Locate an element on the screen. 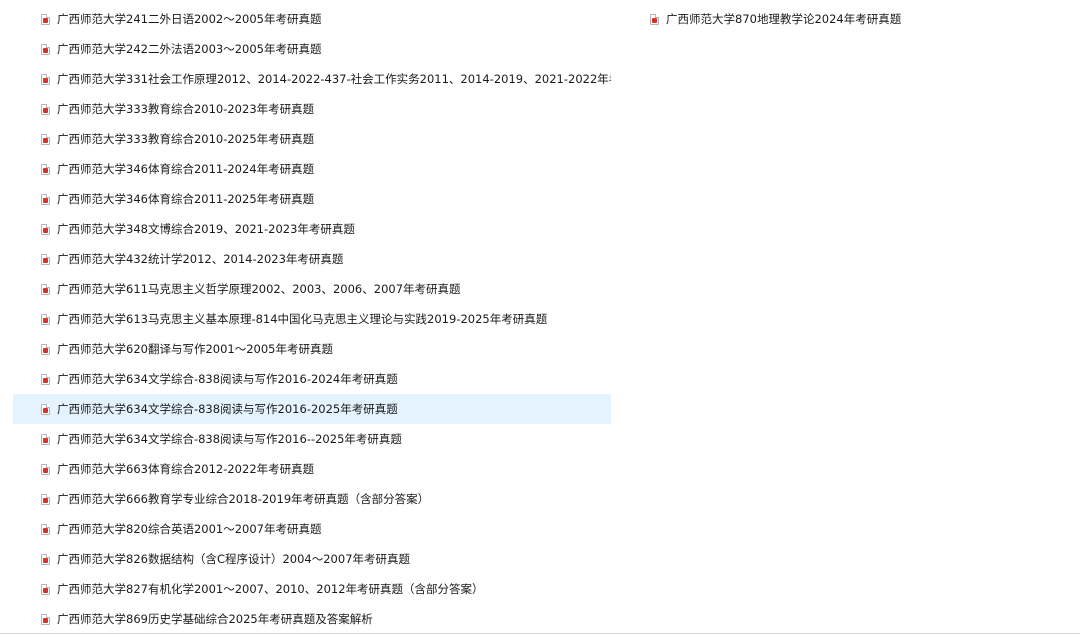  file-item: 广西师范大学620翻译与写作2001～2005年考研真题 is located at coordinates (312, 349).